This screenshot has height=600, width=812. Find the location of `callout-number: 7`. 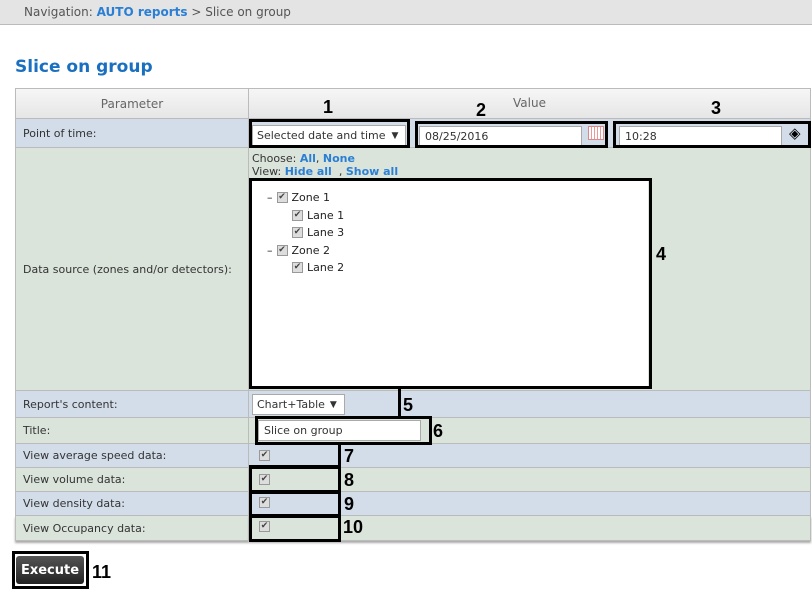

callout-number: 7 is located at coordinates (349, 456).